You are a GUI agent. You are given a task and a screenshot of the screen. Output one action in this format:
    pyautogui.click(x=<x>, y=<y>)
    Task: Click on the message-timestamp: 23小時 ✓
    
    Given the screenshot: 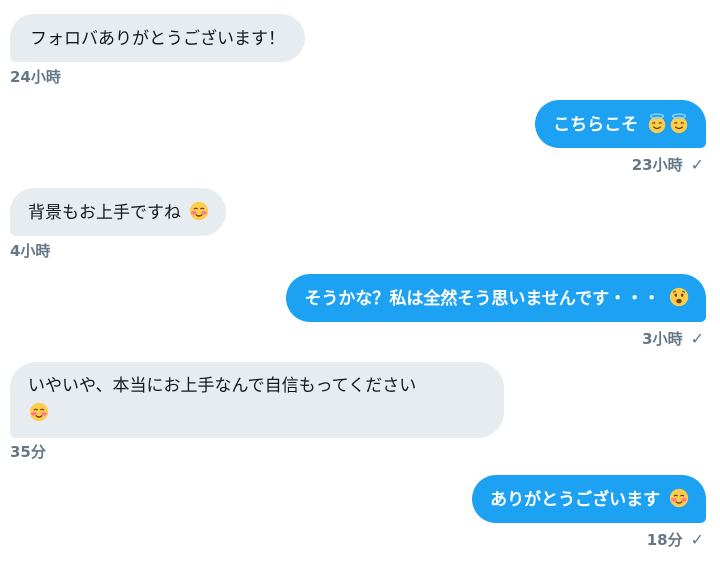 What is the action you would take?
    pyautogui.click(x=667, y=164)
    